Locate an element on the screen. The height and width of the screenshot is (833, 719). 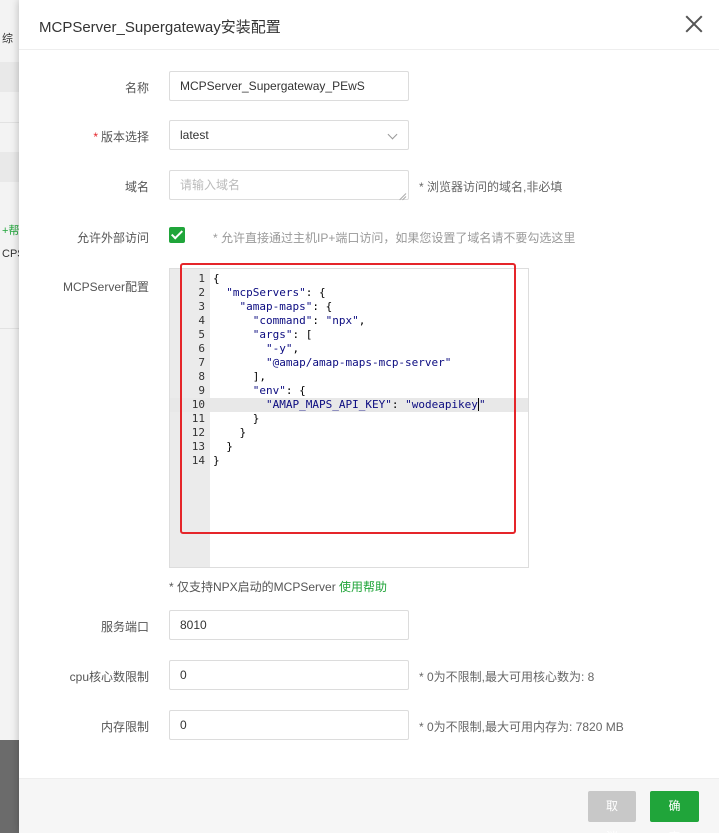
cpu-input: 0 is located at coordinates (289, 675).